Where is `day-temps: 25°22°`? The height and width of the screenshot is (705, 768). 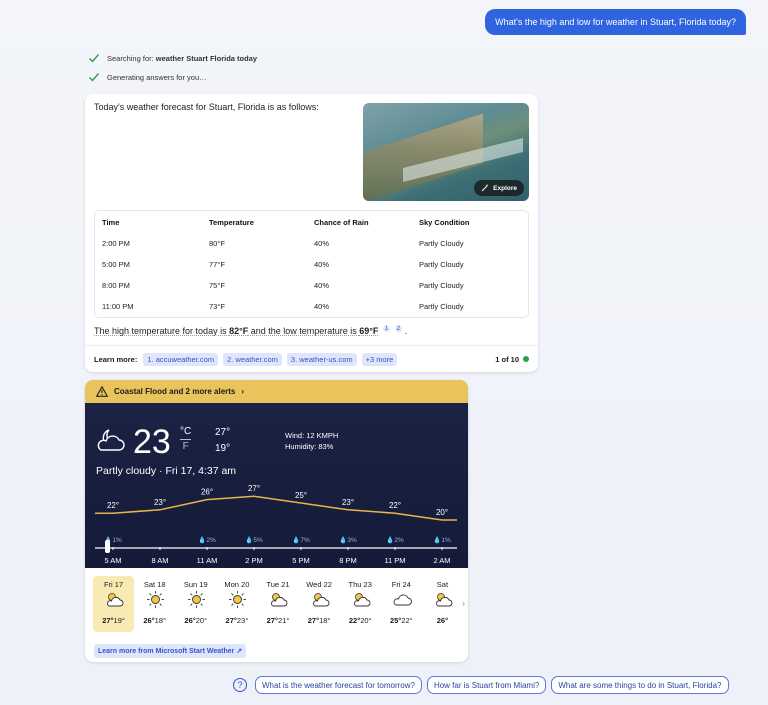 day-temps: 25°22° is located at coordinates (401, 620).